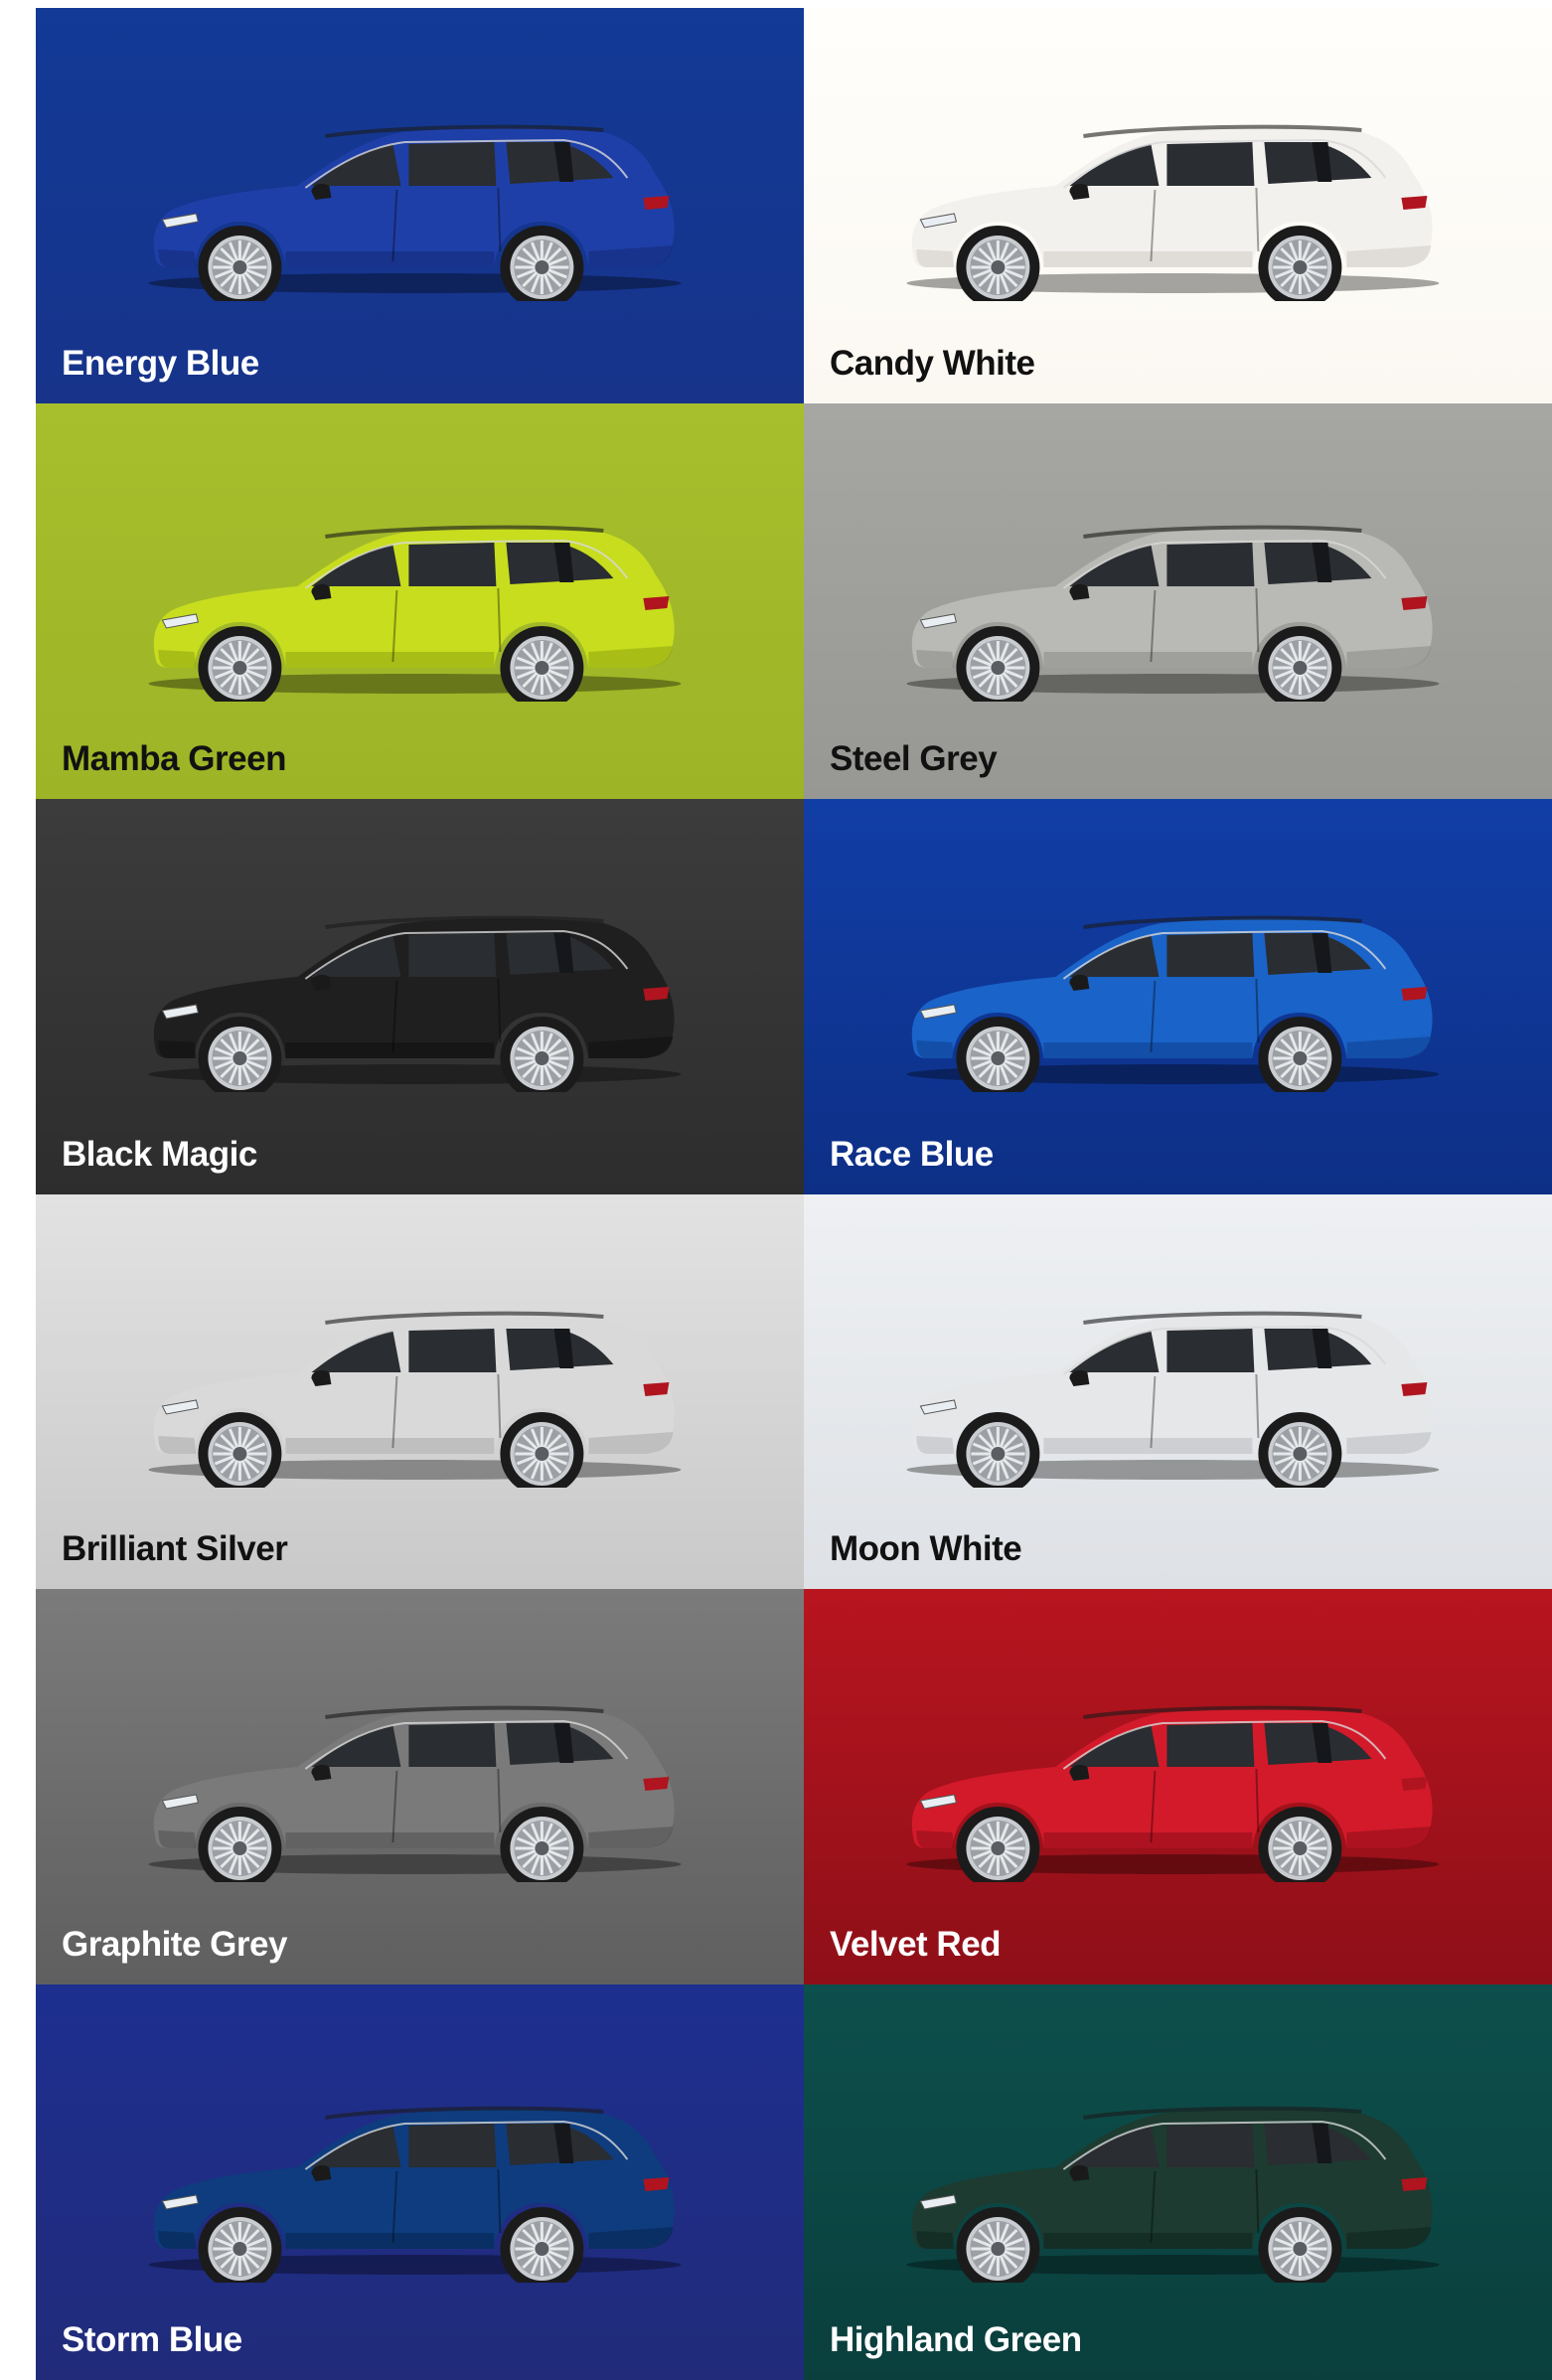 This screenshot has width=1552, height=2380. I want to click on color-name-label: Race Blue, so click(912, 1154).